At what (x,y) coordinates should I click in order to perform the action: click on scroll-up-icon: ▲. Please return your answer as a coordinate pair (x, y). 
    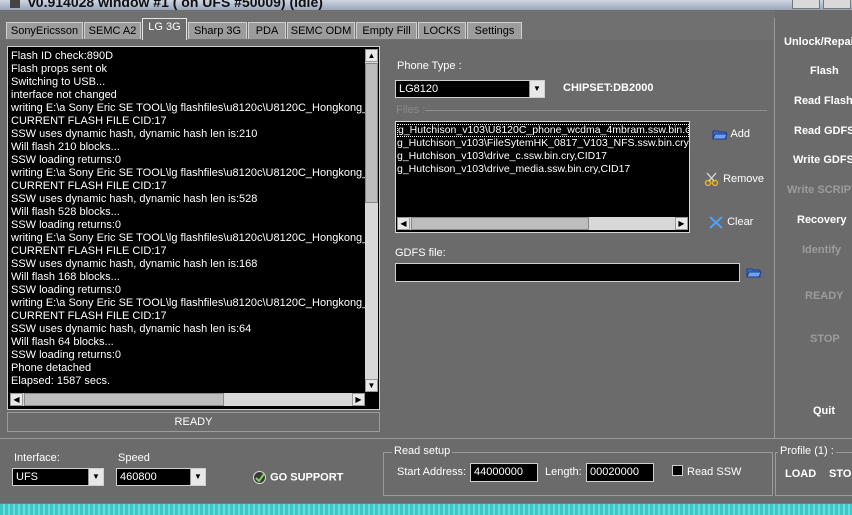
    Looking at the image, I should click on (371, 55).